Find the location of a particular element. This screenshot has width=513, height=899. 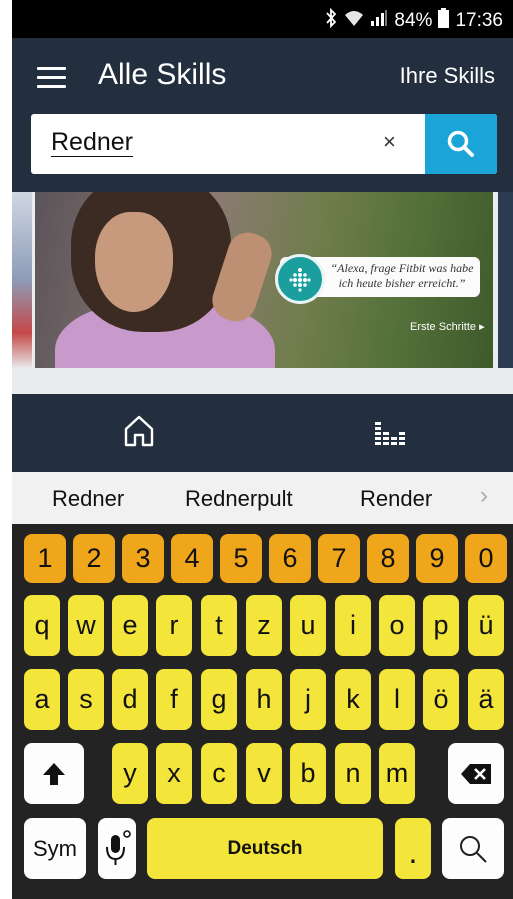

microphone-icon is located at coordinates (118, 847).